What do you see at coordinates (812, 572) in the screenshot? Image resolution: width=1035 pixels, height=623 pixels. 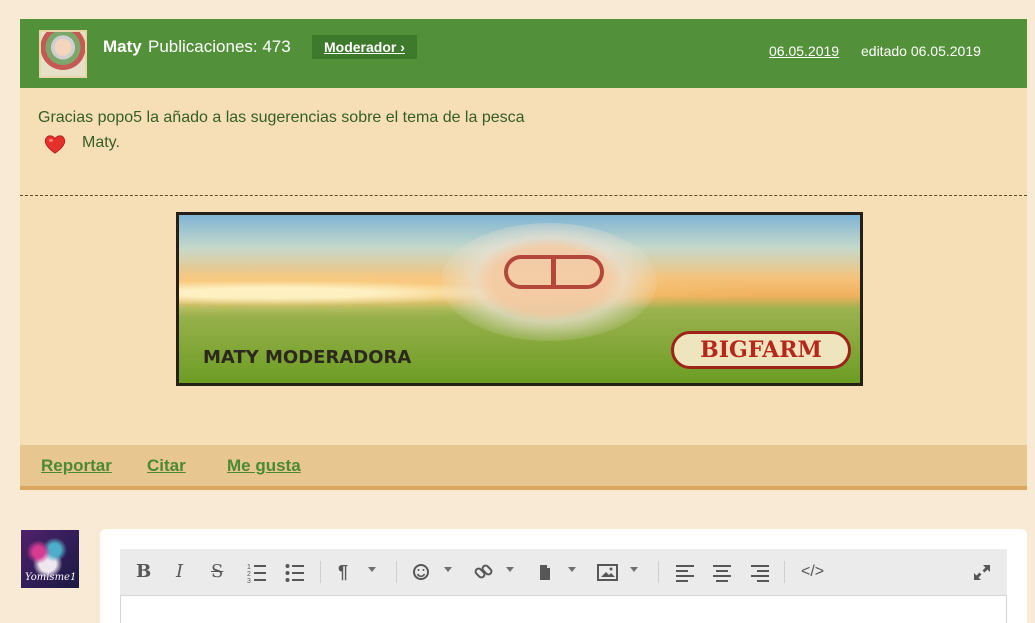 I see `code-view-icon: </>` at bounding box center [812, 572].